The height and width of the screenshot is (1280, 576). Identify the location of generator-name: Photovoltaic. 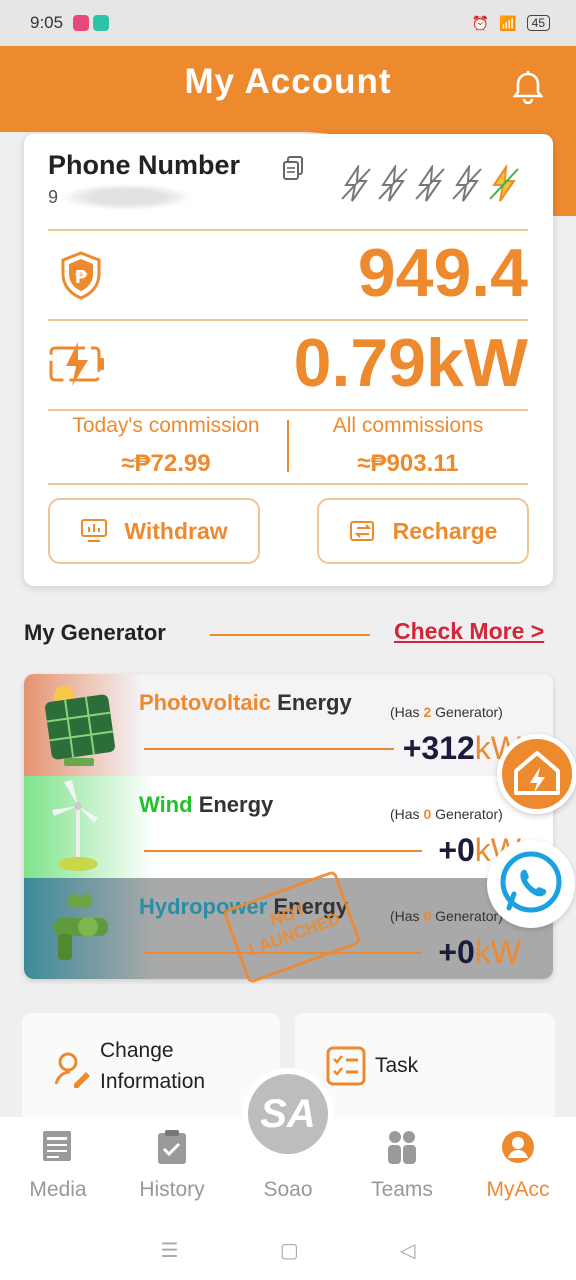
(205, 702).